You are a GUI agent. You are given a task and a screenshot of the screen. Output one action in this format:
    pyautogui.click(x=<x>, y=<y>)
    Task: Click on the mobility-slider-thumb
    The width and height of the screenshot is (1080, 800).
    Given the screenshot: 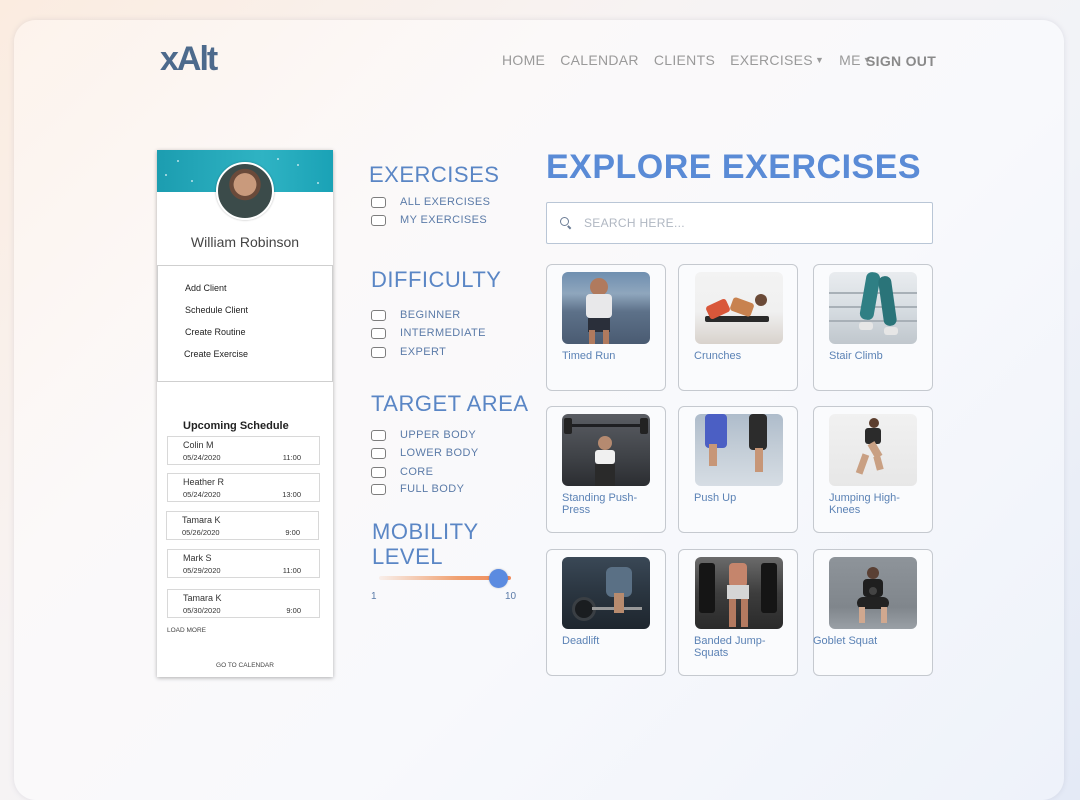 What is the action you would take?
    pyautogui.click(x=498, y=578)
    